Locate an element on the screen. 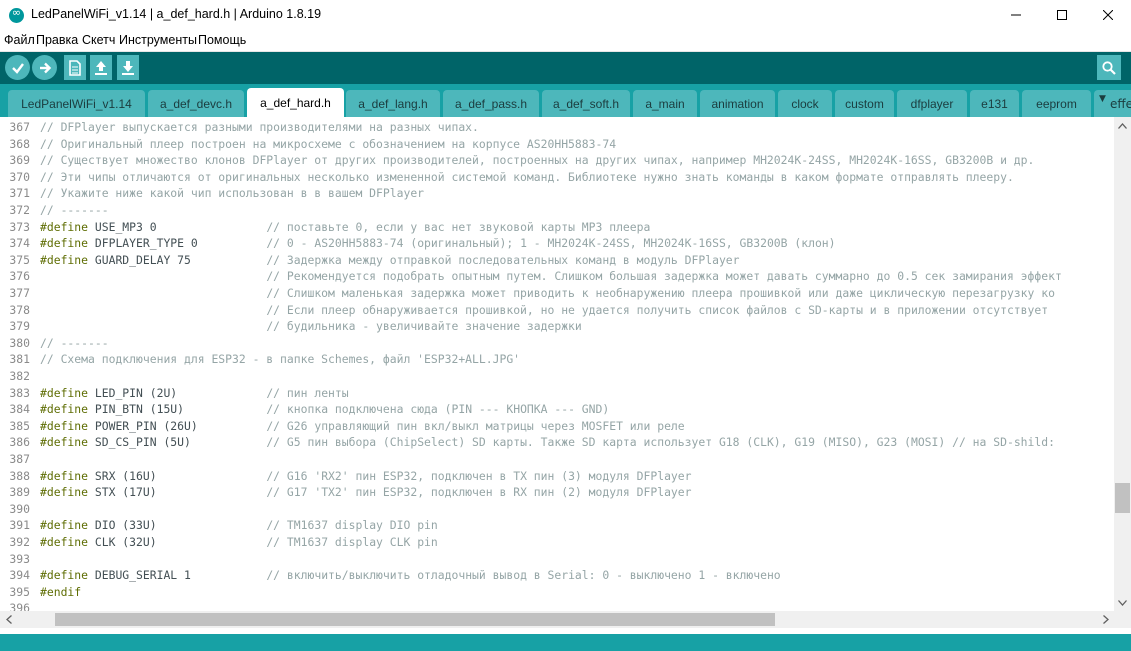 The width and height of the screenshot is (1131, 651). close-button is located at coordinates (1108, 15).